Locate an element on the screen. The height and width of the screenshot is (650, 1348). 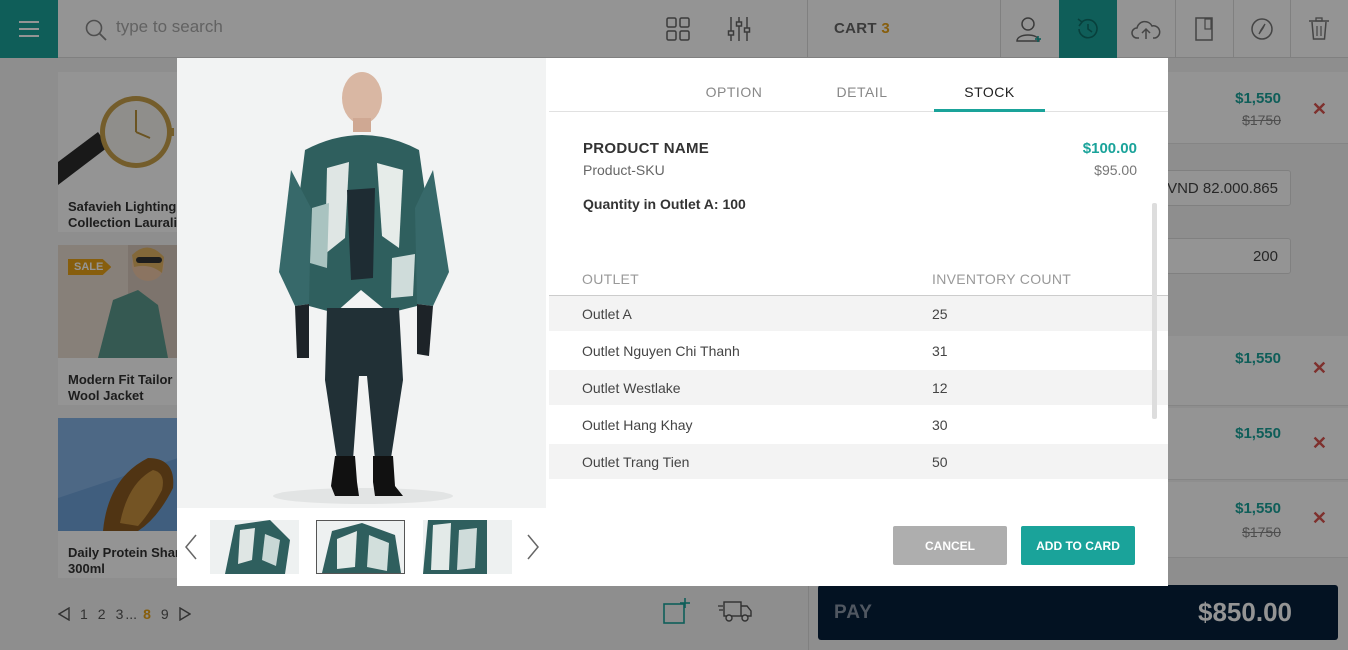
table-row: Outlet Nguyen Chi Thanh 31 is located at coordinates (858, 350).